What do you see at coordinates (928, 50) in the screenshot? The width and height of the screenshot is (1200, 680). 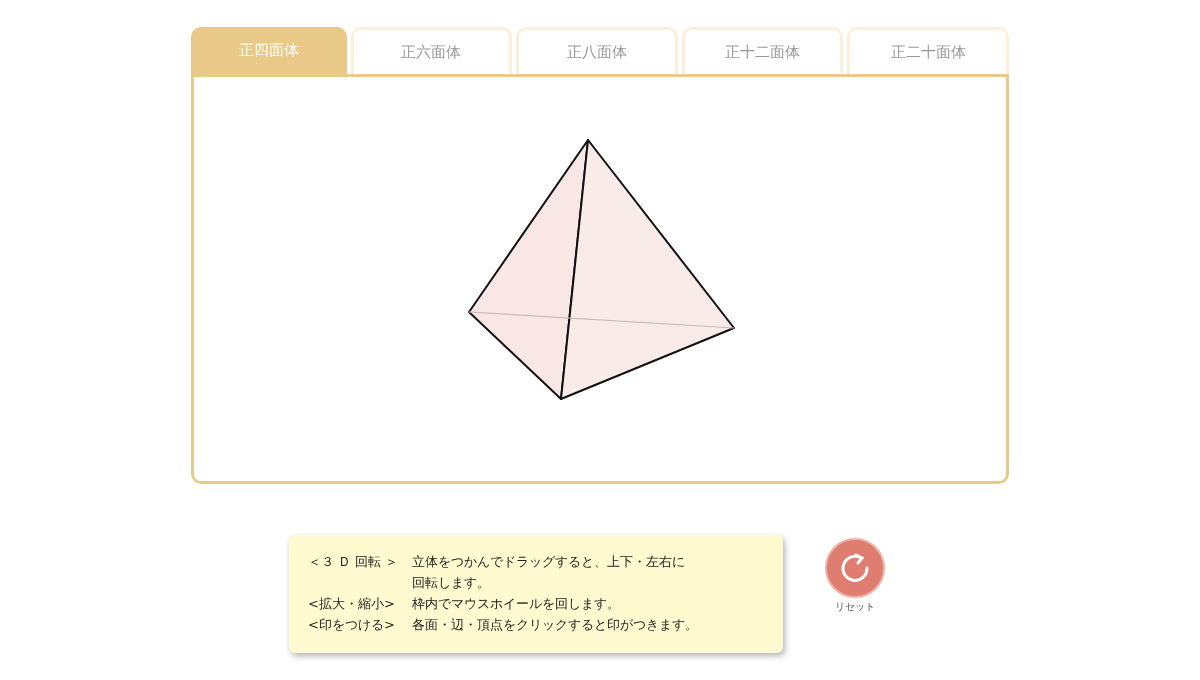 I see `shape-tab: 正二十面体` at bounding box center [928, 50].